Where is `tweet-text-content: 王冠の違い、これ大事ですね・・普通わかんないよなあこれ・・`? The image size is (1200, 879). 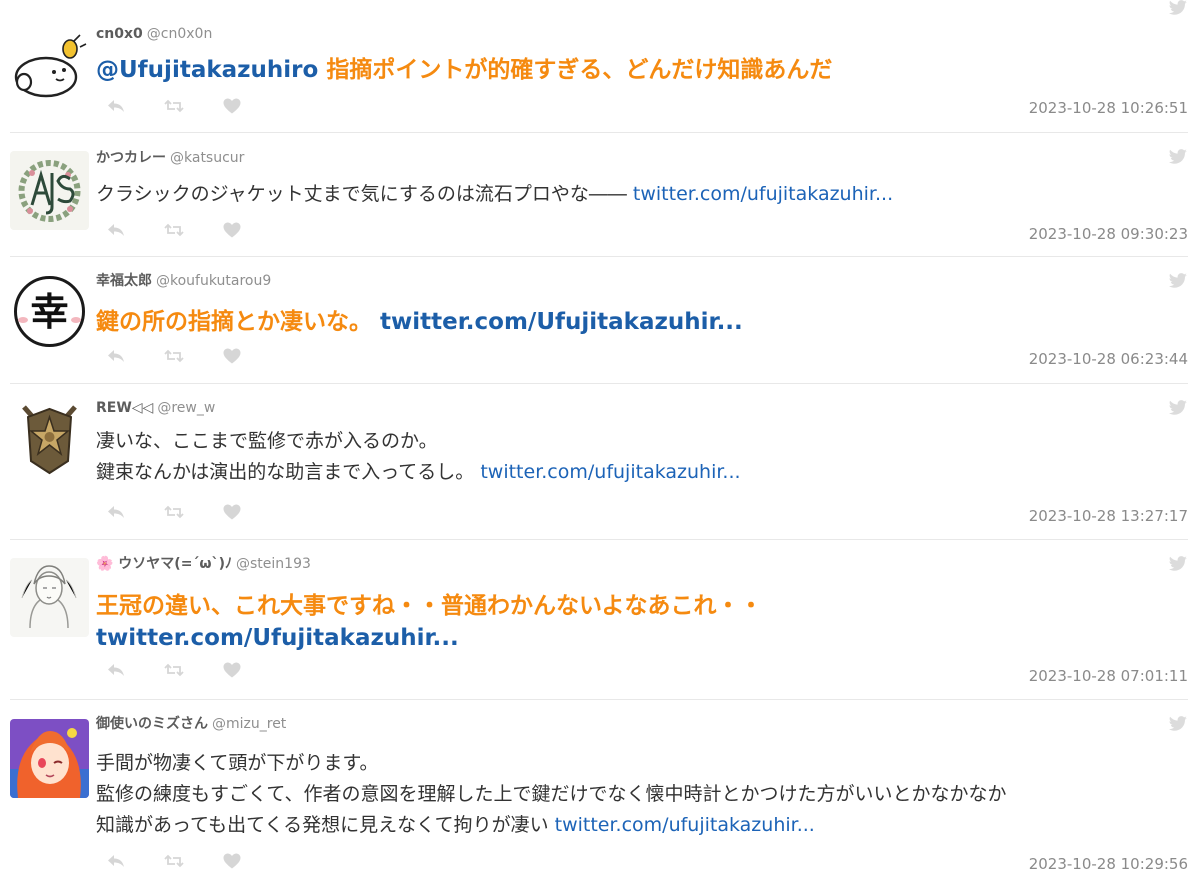 tweet-text-content: 王冠の違い、これ大事ですね・・普通わかんないよなあこれ・・ is located at coordinates (429, 606).